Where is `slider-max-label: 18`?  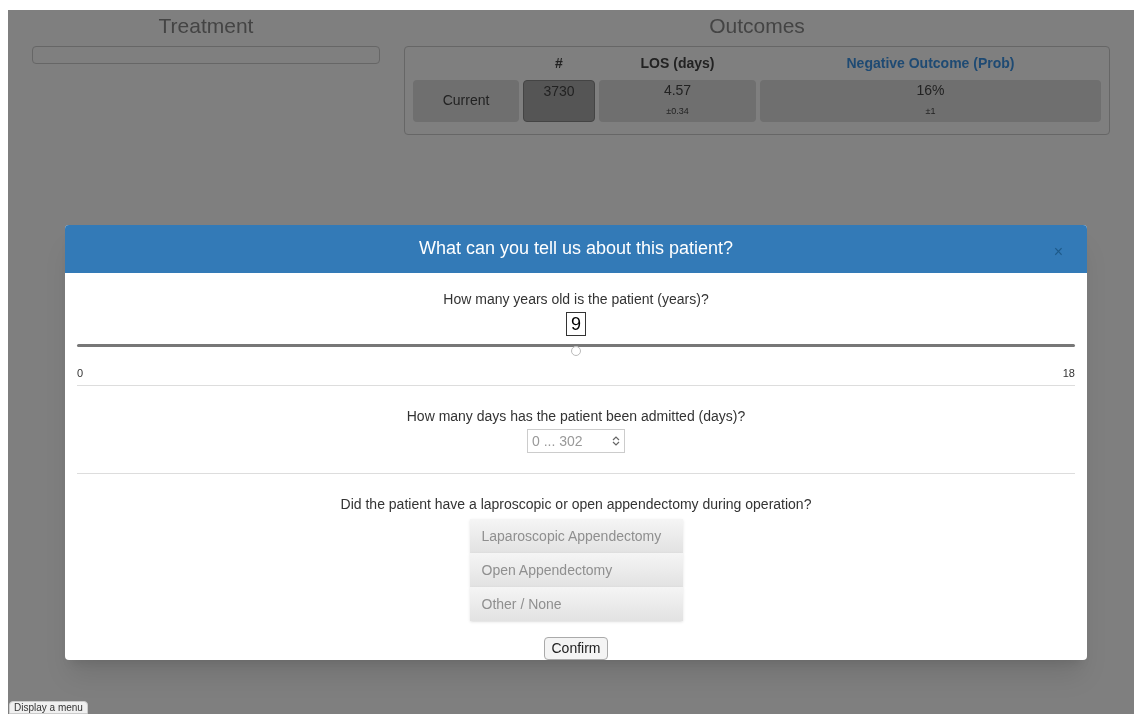
slider-max-label: 18 is located at coordinates (1068, 373).